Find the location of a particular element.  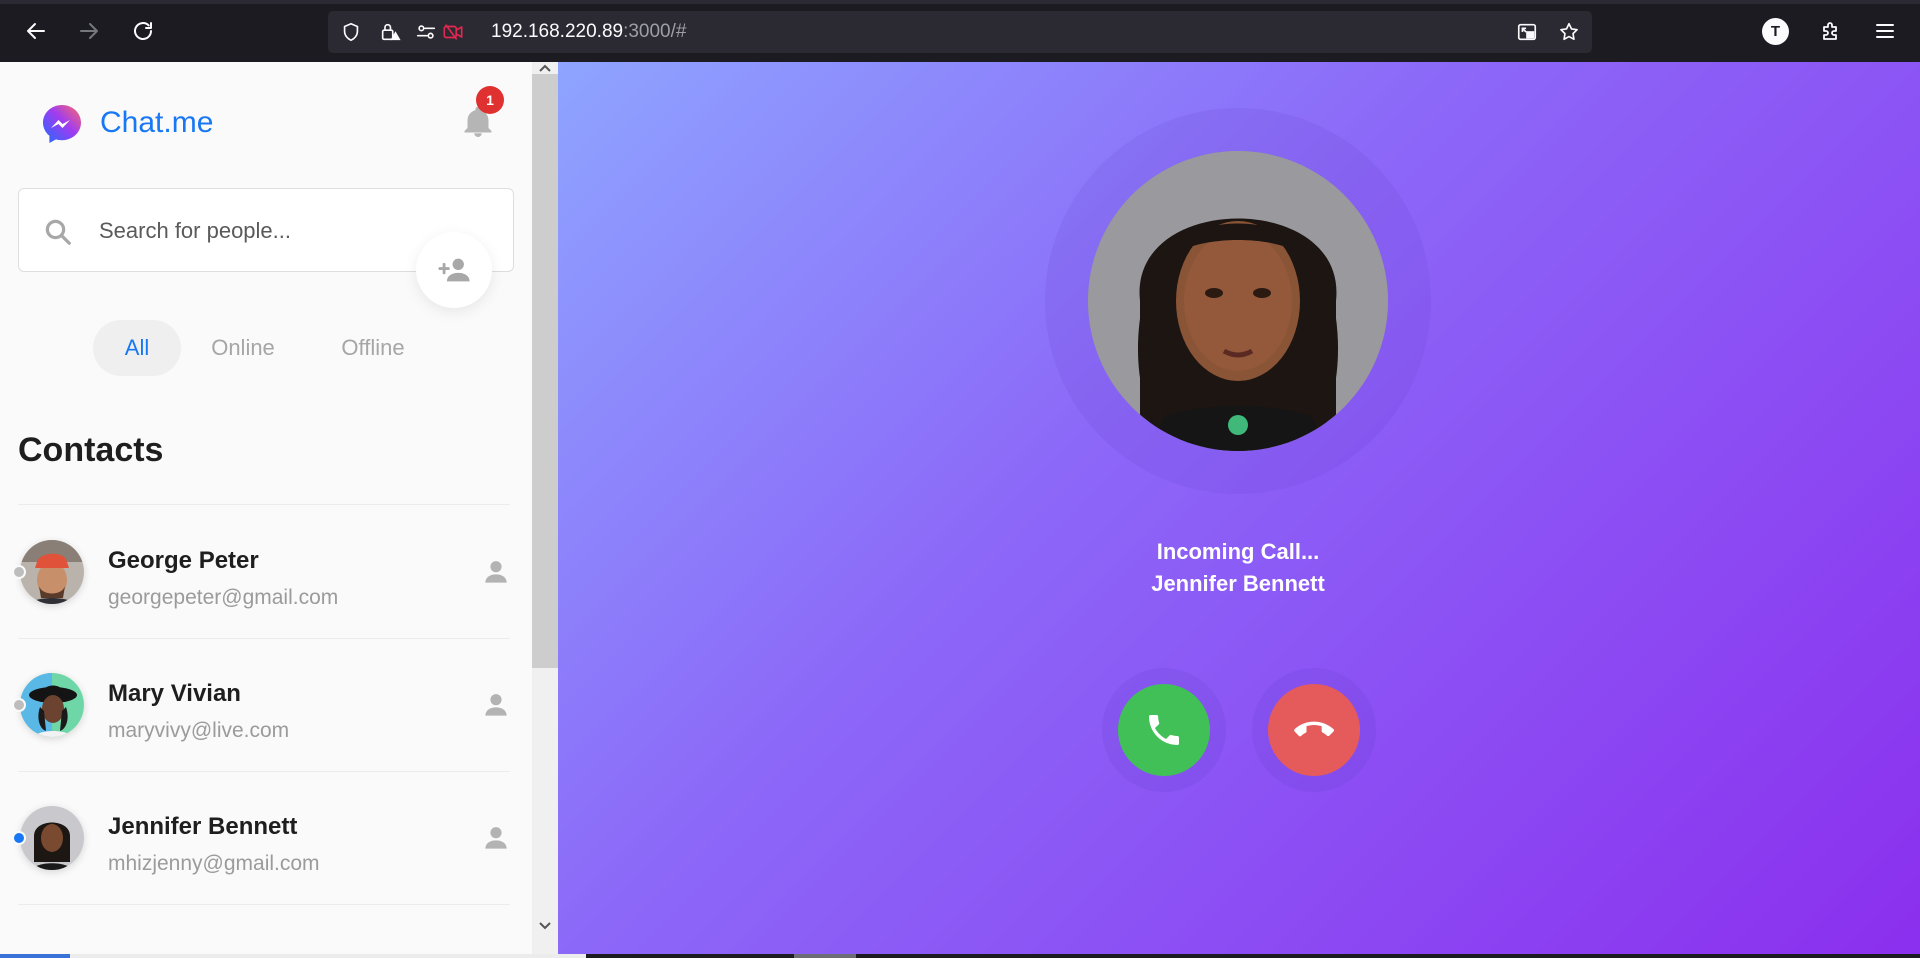

contact-item-george-peter: George Peter georgepeter@gmail.com is located at coordinates (266, 572).